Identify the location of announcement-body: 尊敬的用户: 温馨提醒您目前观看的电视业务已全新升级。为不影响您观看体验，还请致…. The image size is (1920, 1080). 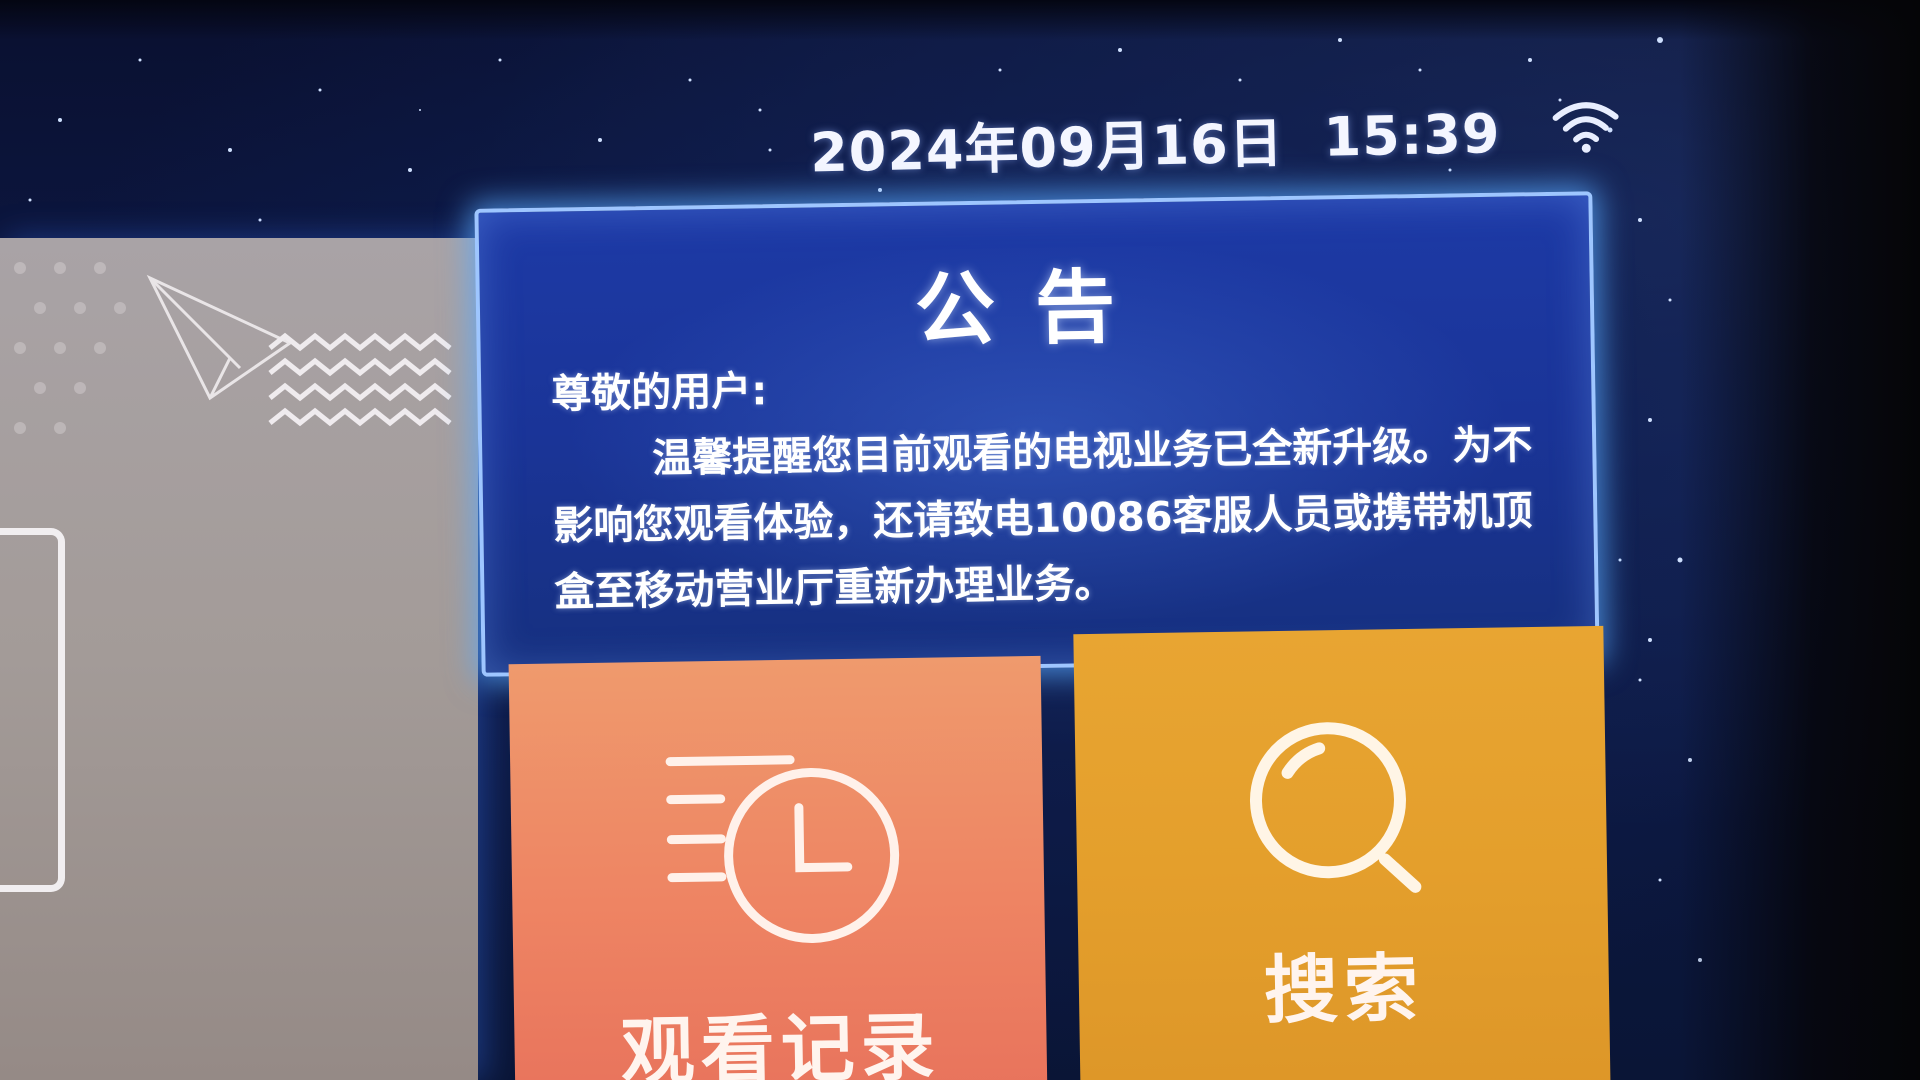
(1043, 485).